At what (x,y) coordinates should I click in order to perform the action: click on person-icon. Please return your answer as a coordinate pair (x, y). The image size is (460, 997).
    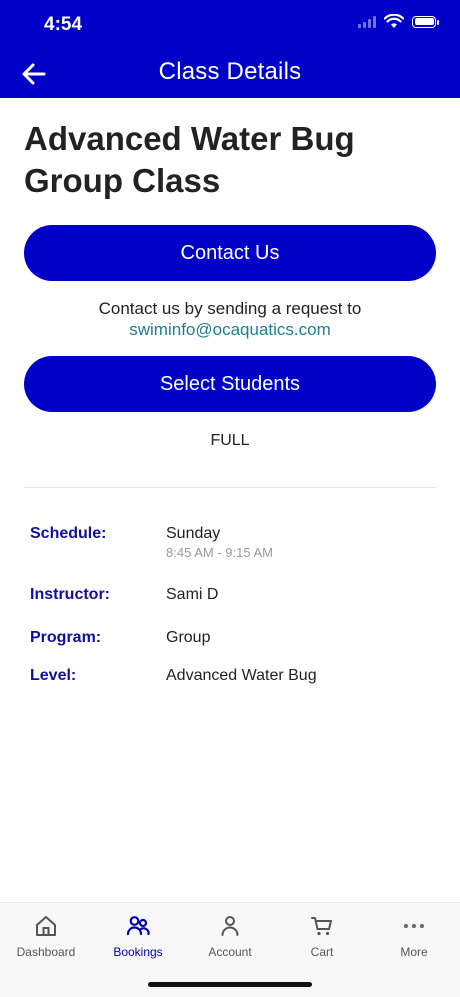
    Looking at the image, I should click on (230, 926).